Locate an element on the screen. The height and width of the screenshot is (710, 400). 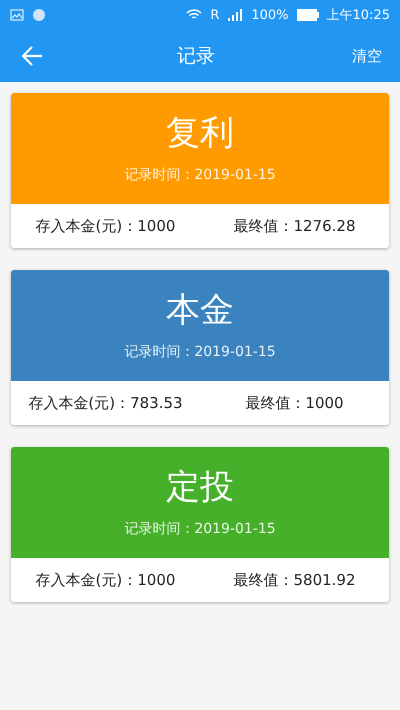
principal-text: 存入本金(元)：783.53 is located at coordinates (105, 403).